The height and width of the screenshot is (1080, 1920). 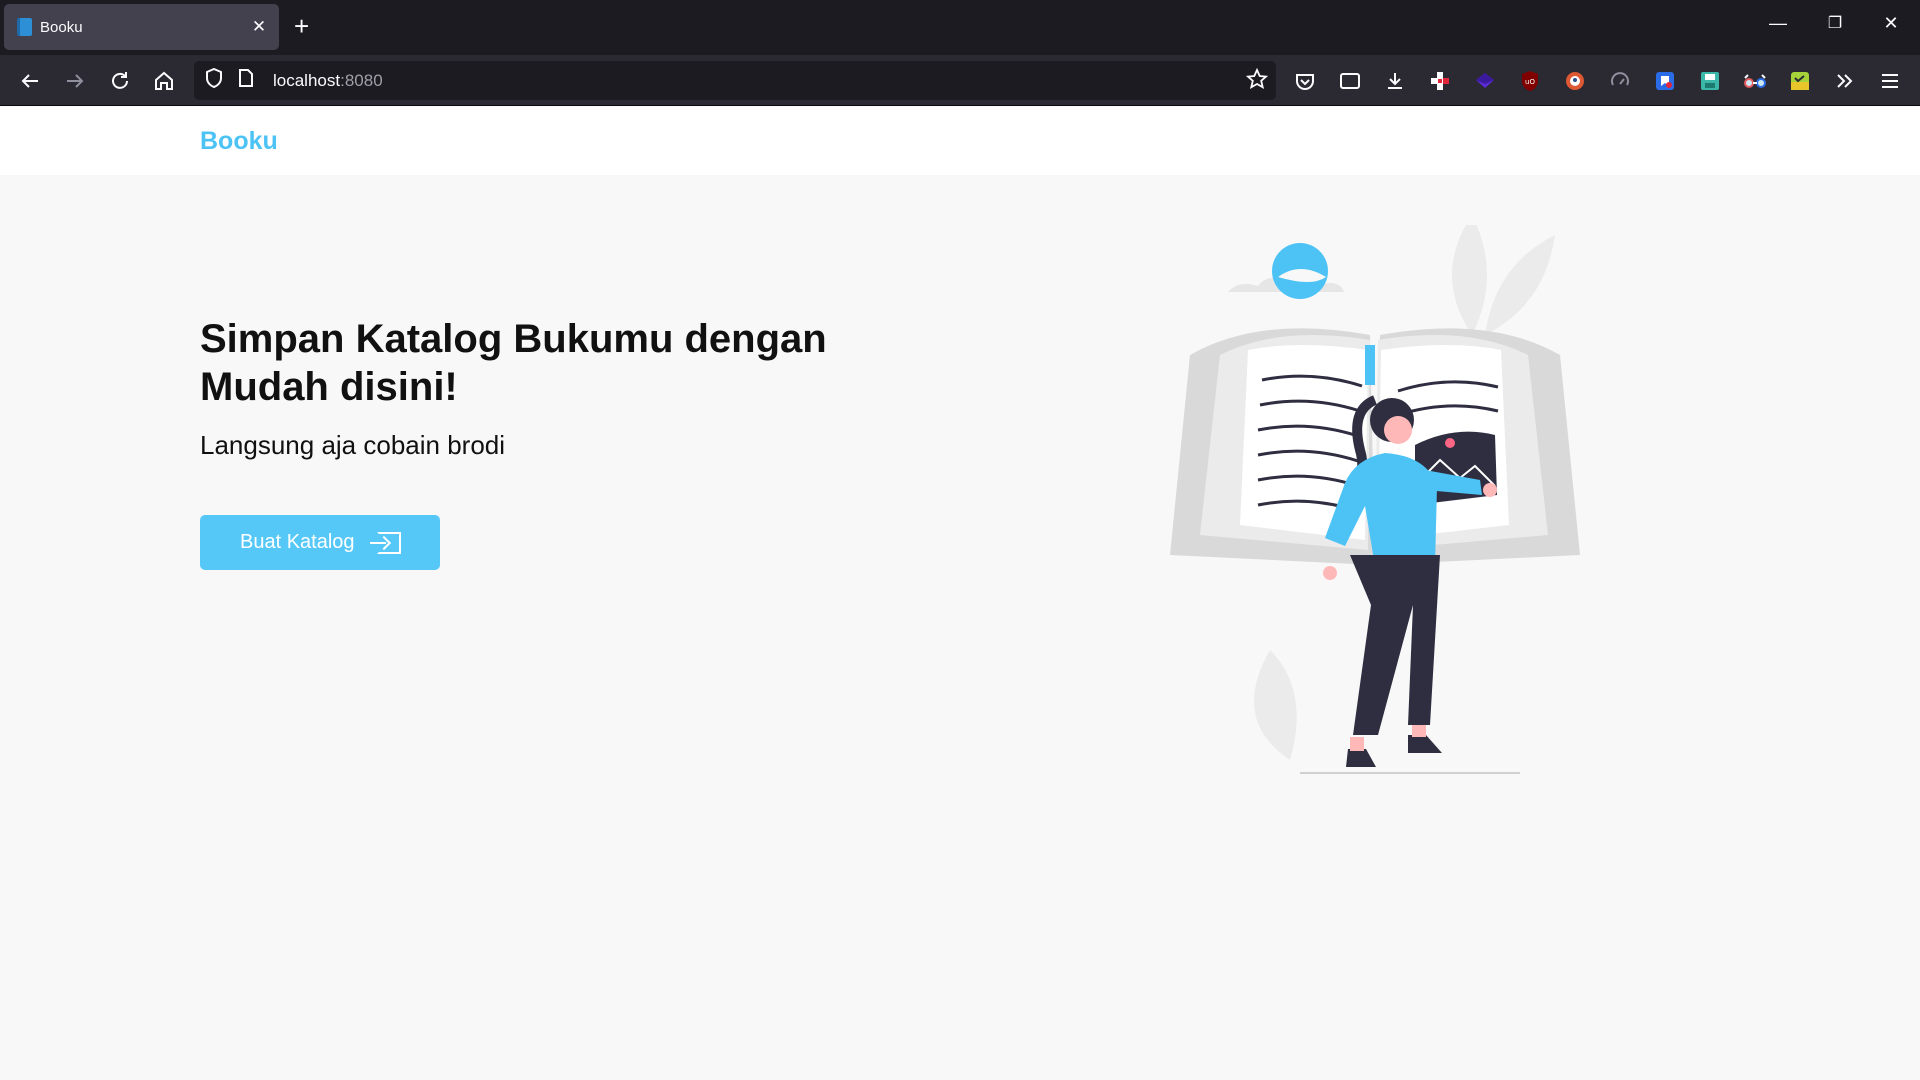 What do you see at coordinates (960, 27) in the screenshot?
I see `browser-tab-bar: Booku ✕ + — ❐ ✕` at bounding box center [960, 27].